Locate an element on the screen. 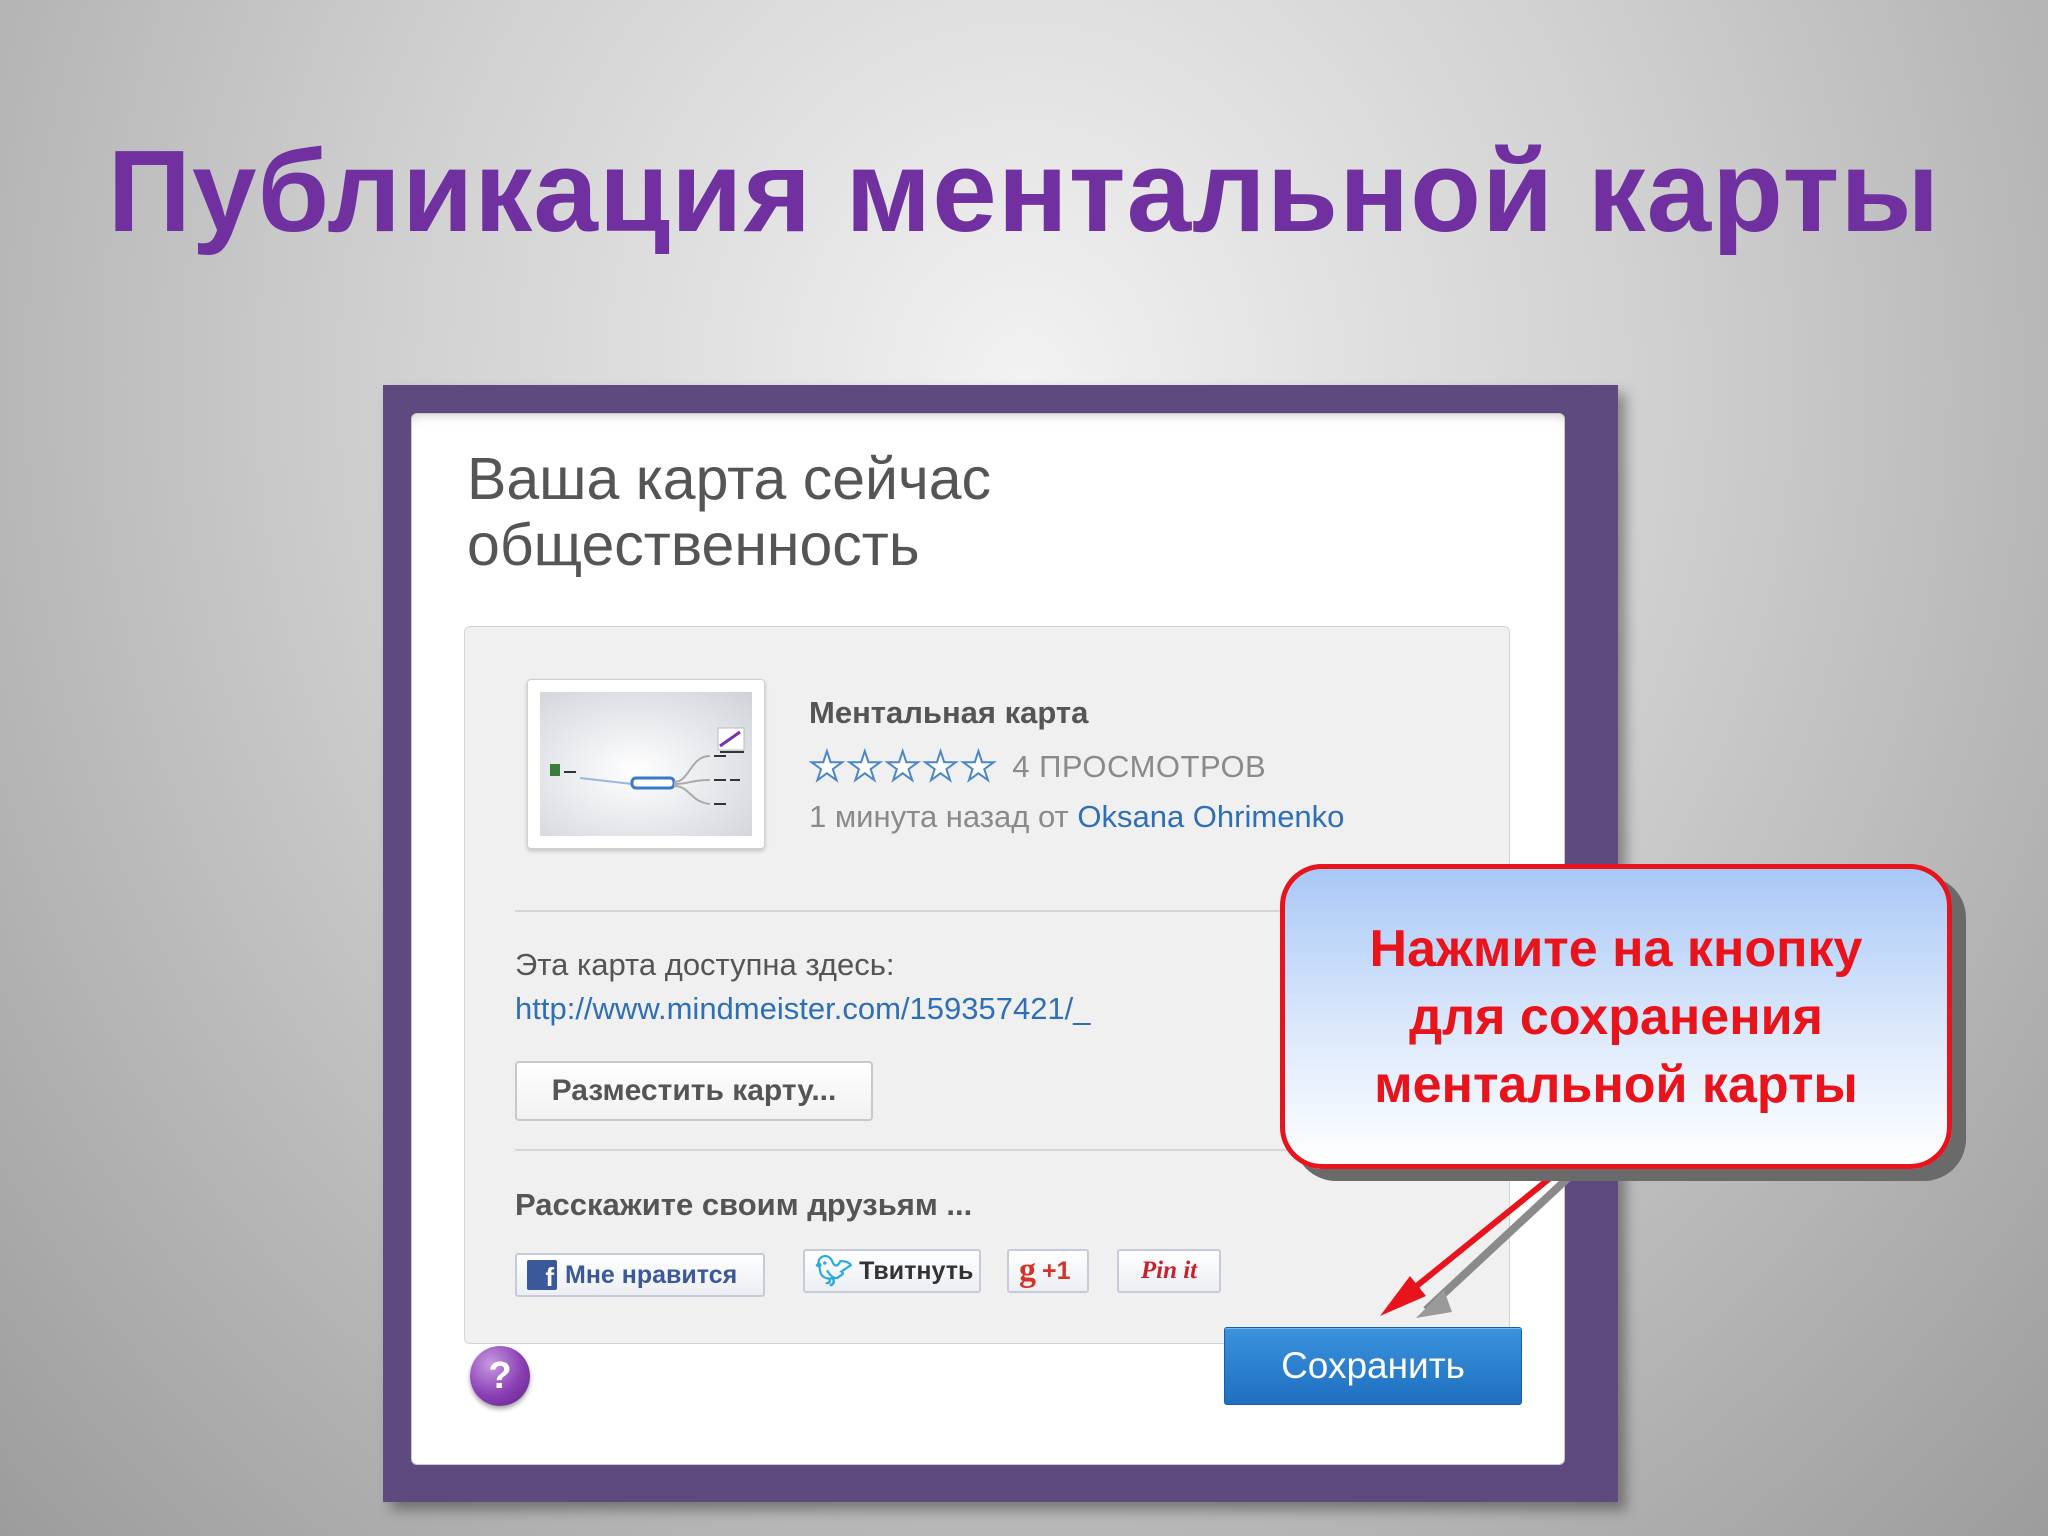 This screenshot has width=2048, height=1536. author-link: Oksana Ohrimenko is located at coordinates (1210, 816).